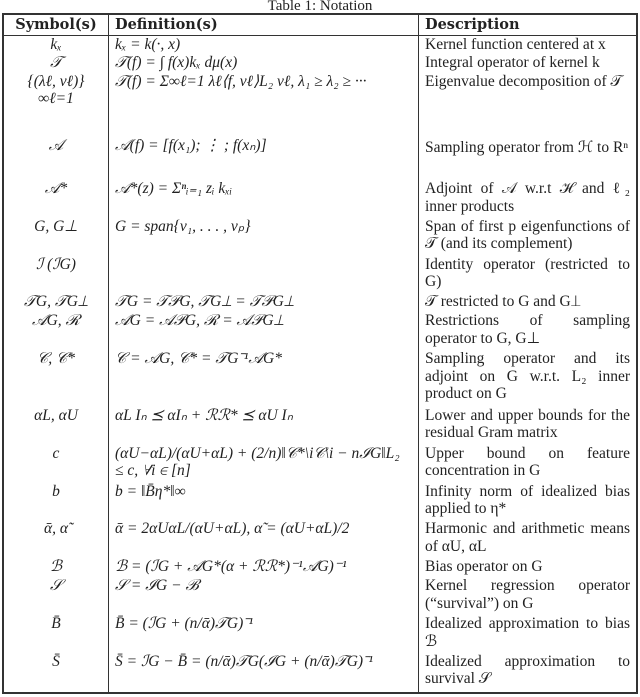 The height and width of the screenshot is (697, 640). Describe the element at coordinates (263, 145) in the screenshot. I see `row-definition: 𝒜(f) = [f(x₁); ⋮ ; f(xₙ)]` at that location.